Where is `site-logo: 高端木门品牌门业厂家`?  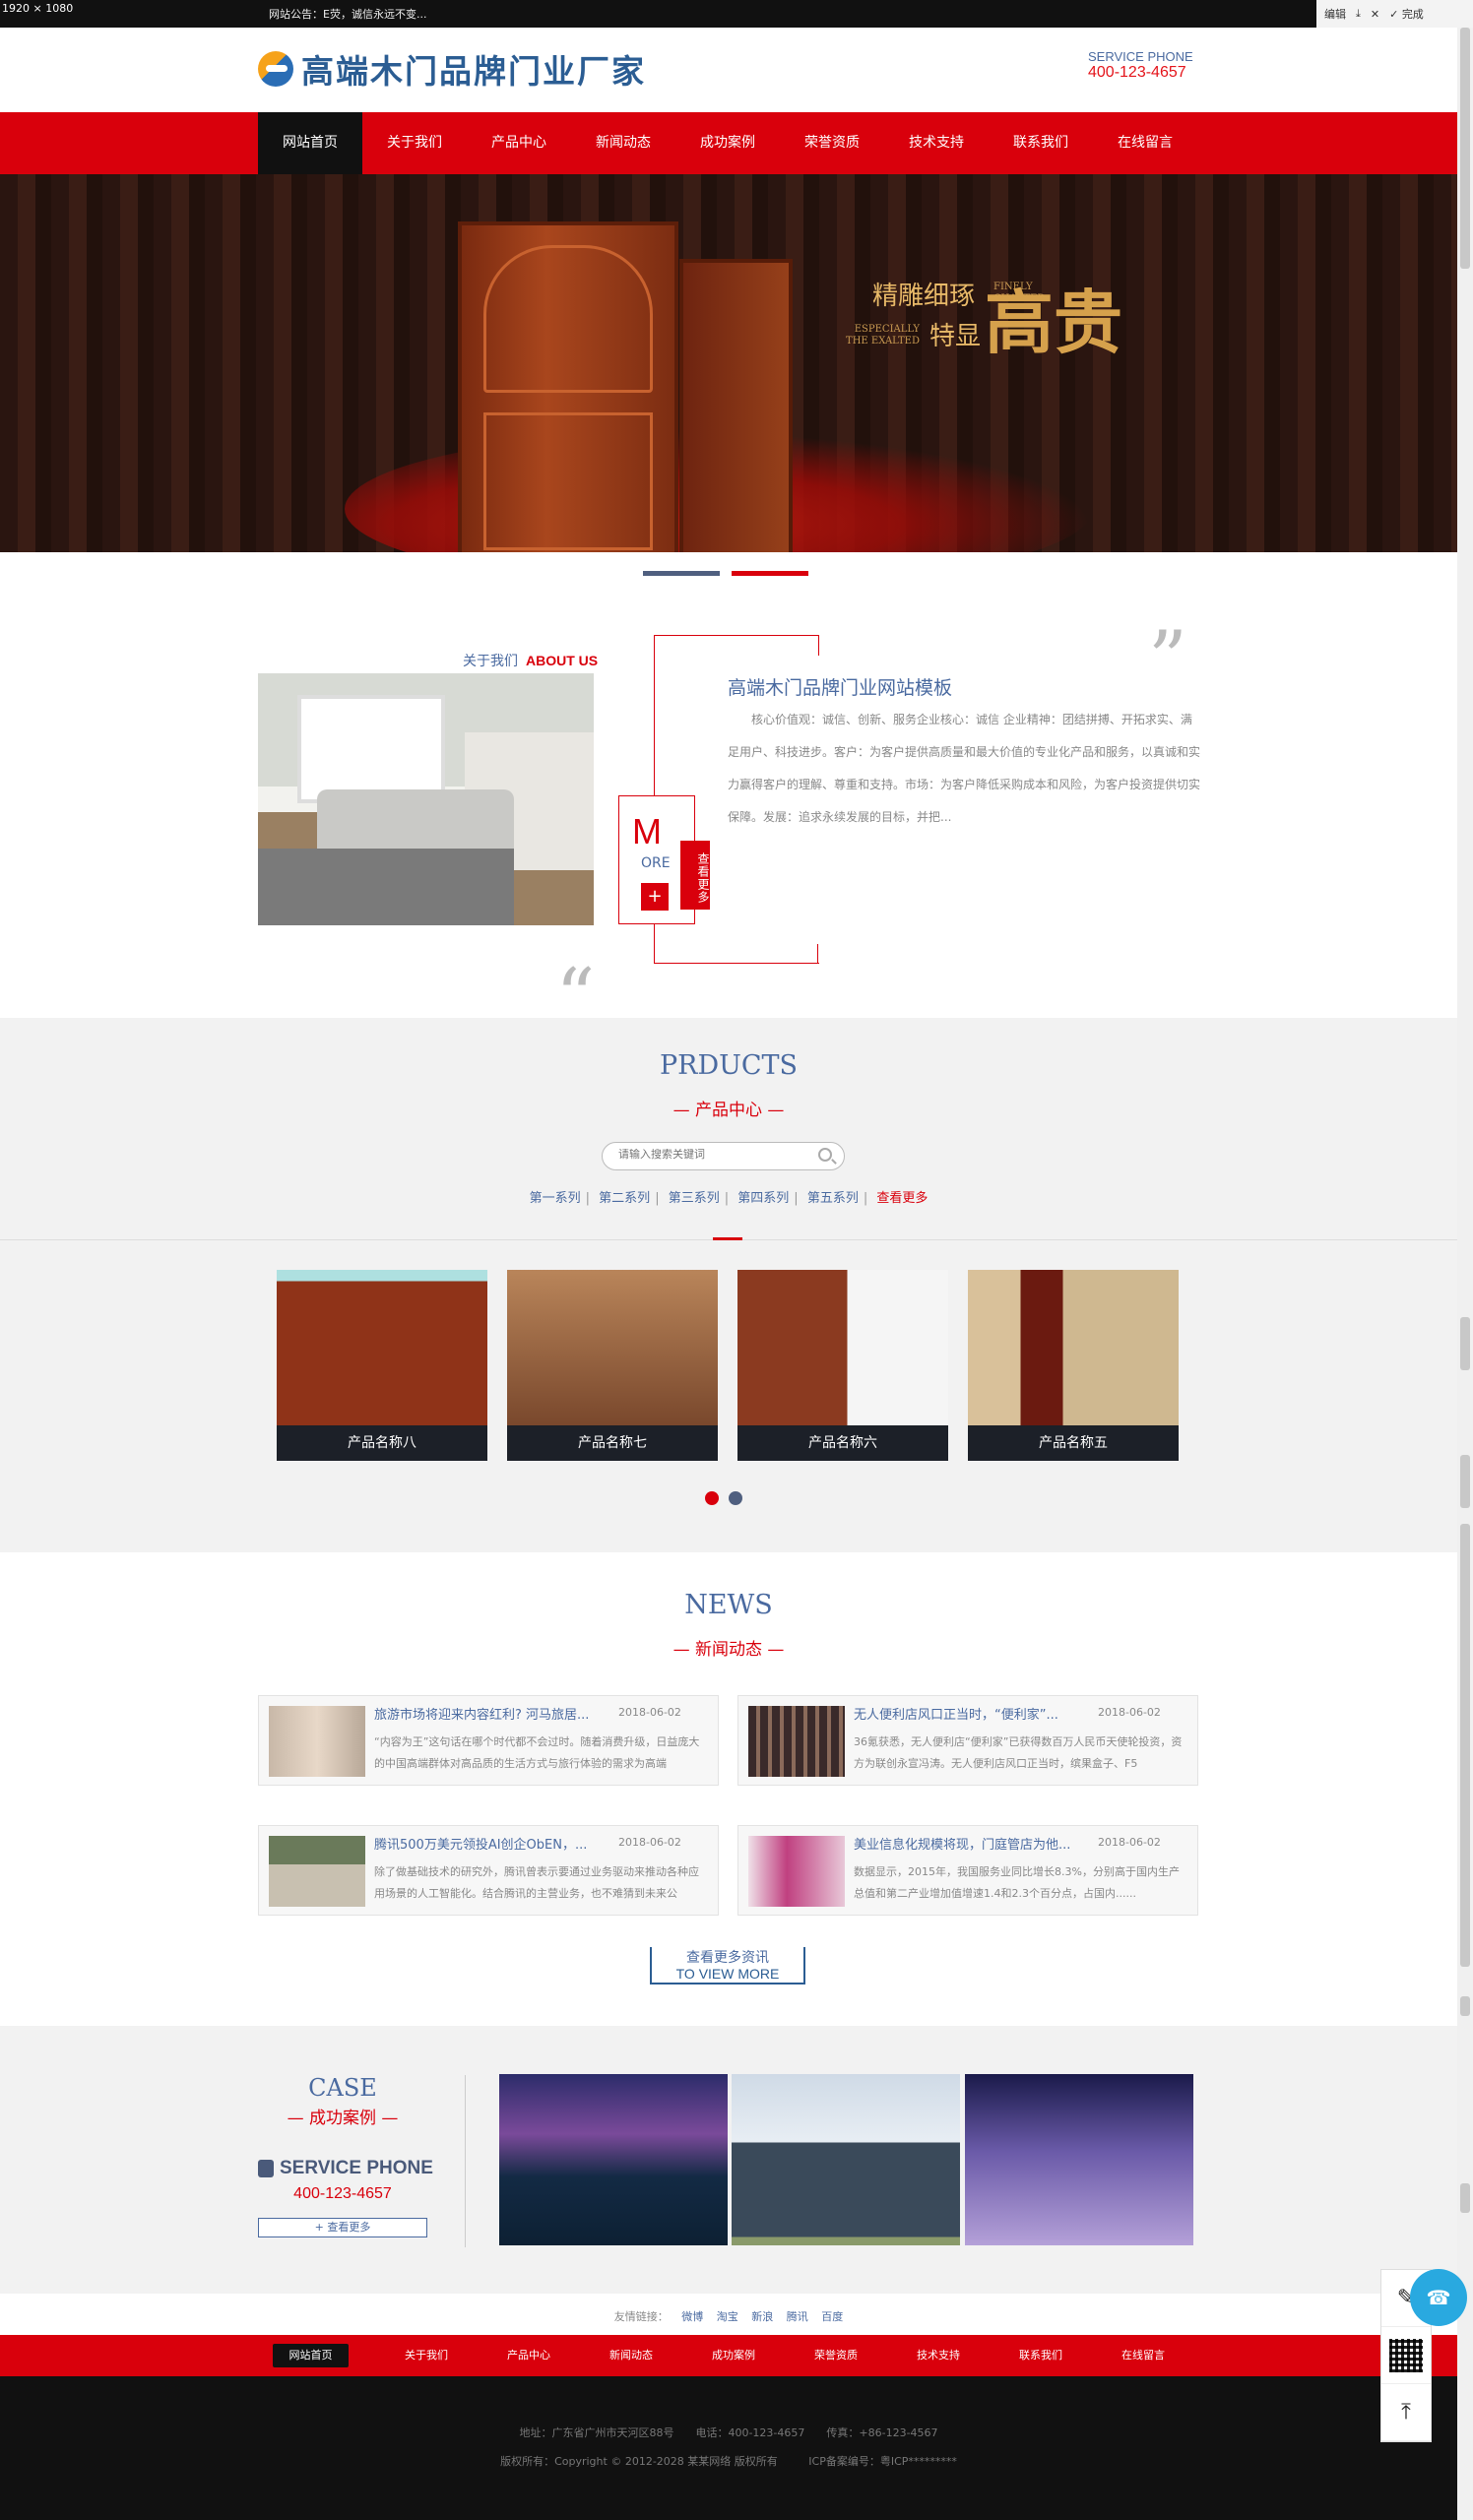
site-logo: 高端木门品牌门业厂家 is located at coordinates (452, 69).